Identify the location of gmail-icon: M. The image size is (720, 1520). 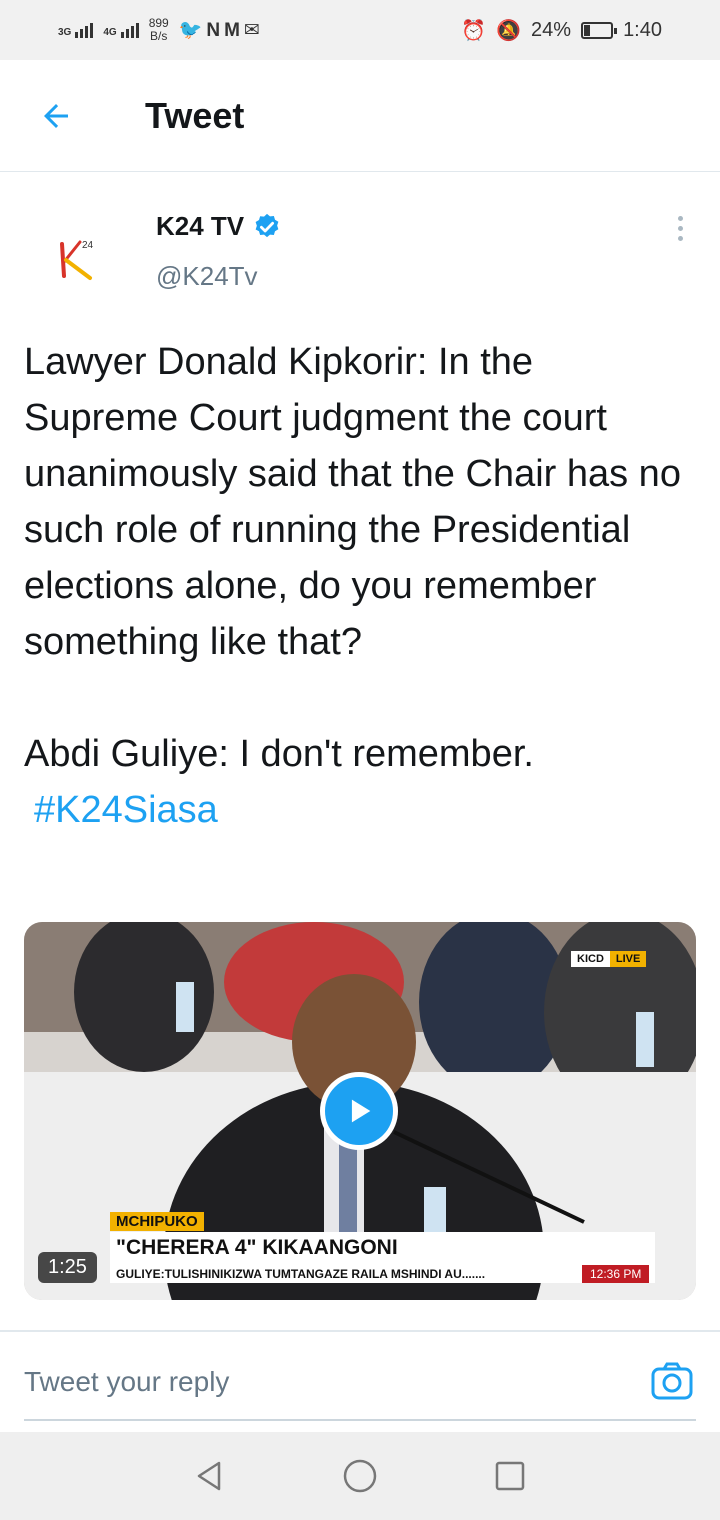
(234, 30).